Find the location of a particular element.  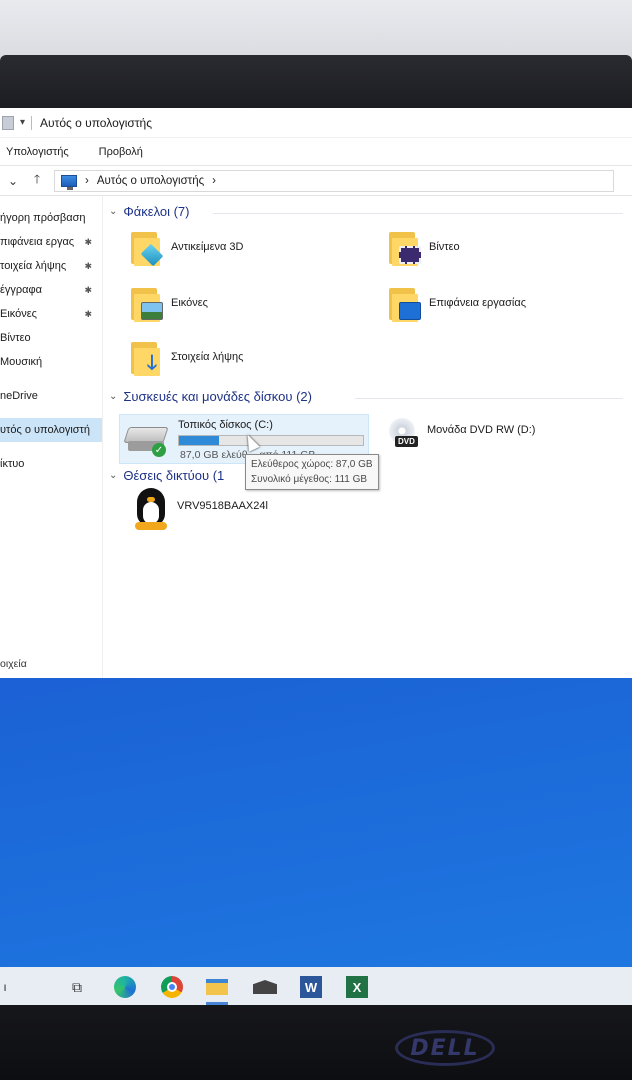

tab-computer: Υπολογιστής is located at coordinates (37, 152).